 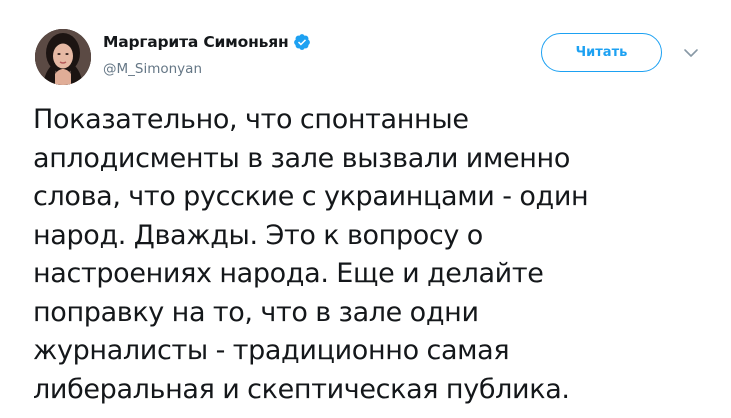 I want to click on tweet-text-line: настроениях народа. Еще и делайте, so click(x=288, y=273).